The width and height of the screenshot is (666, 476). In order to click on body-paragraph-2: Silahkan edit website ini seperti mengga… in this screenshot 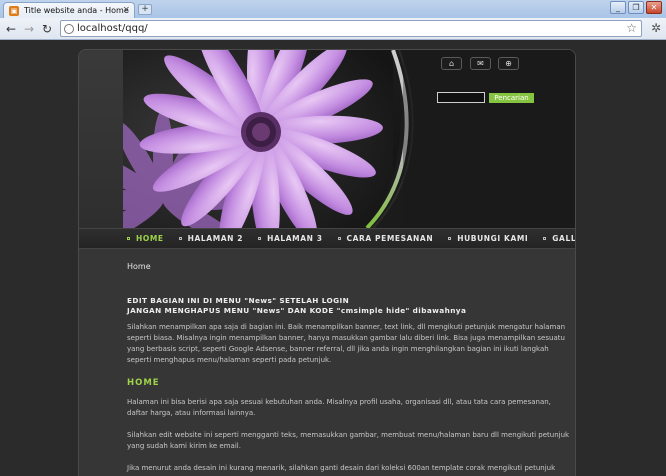, I will do `click(348, 440)`.